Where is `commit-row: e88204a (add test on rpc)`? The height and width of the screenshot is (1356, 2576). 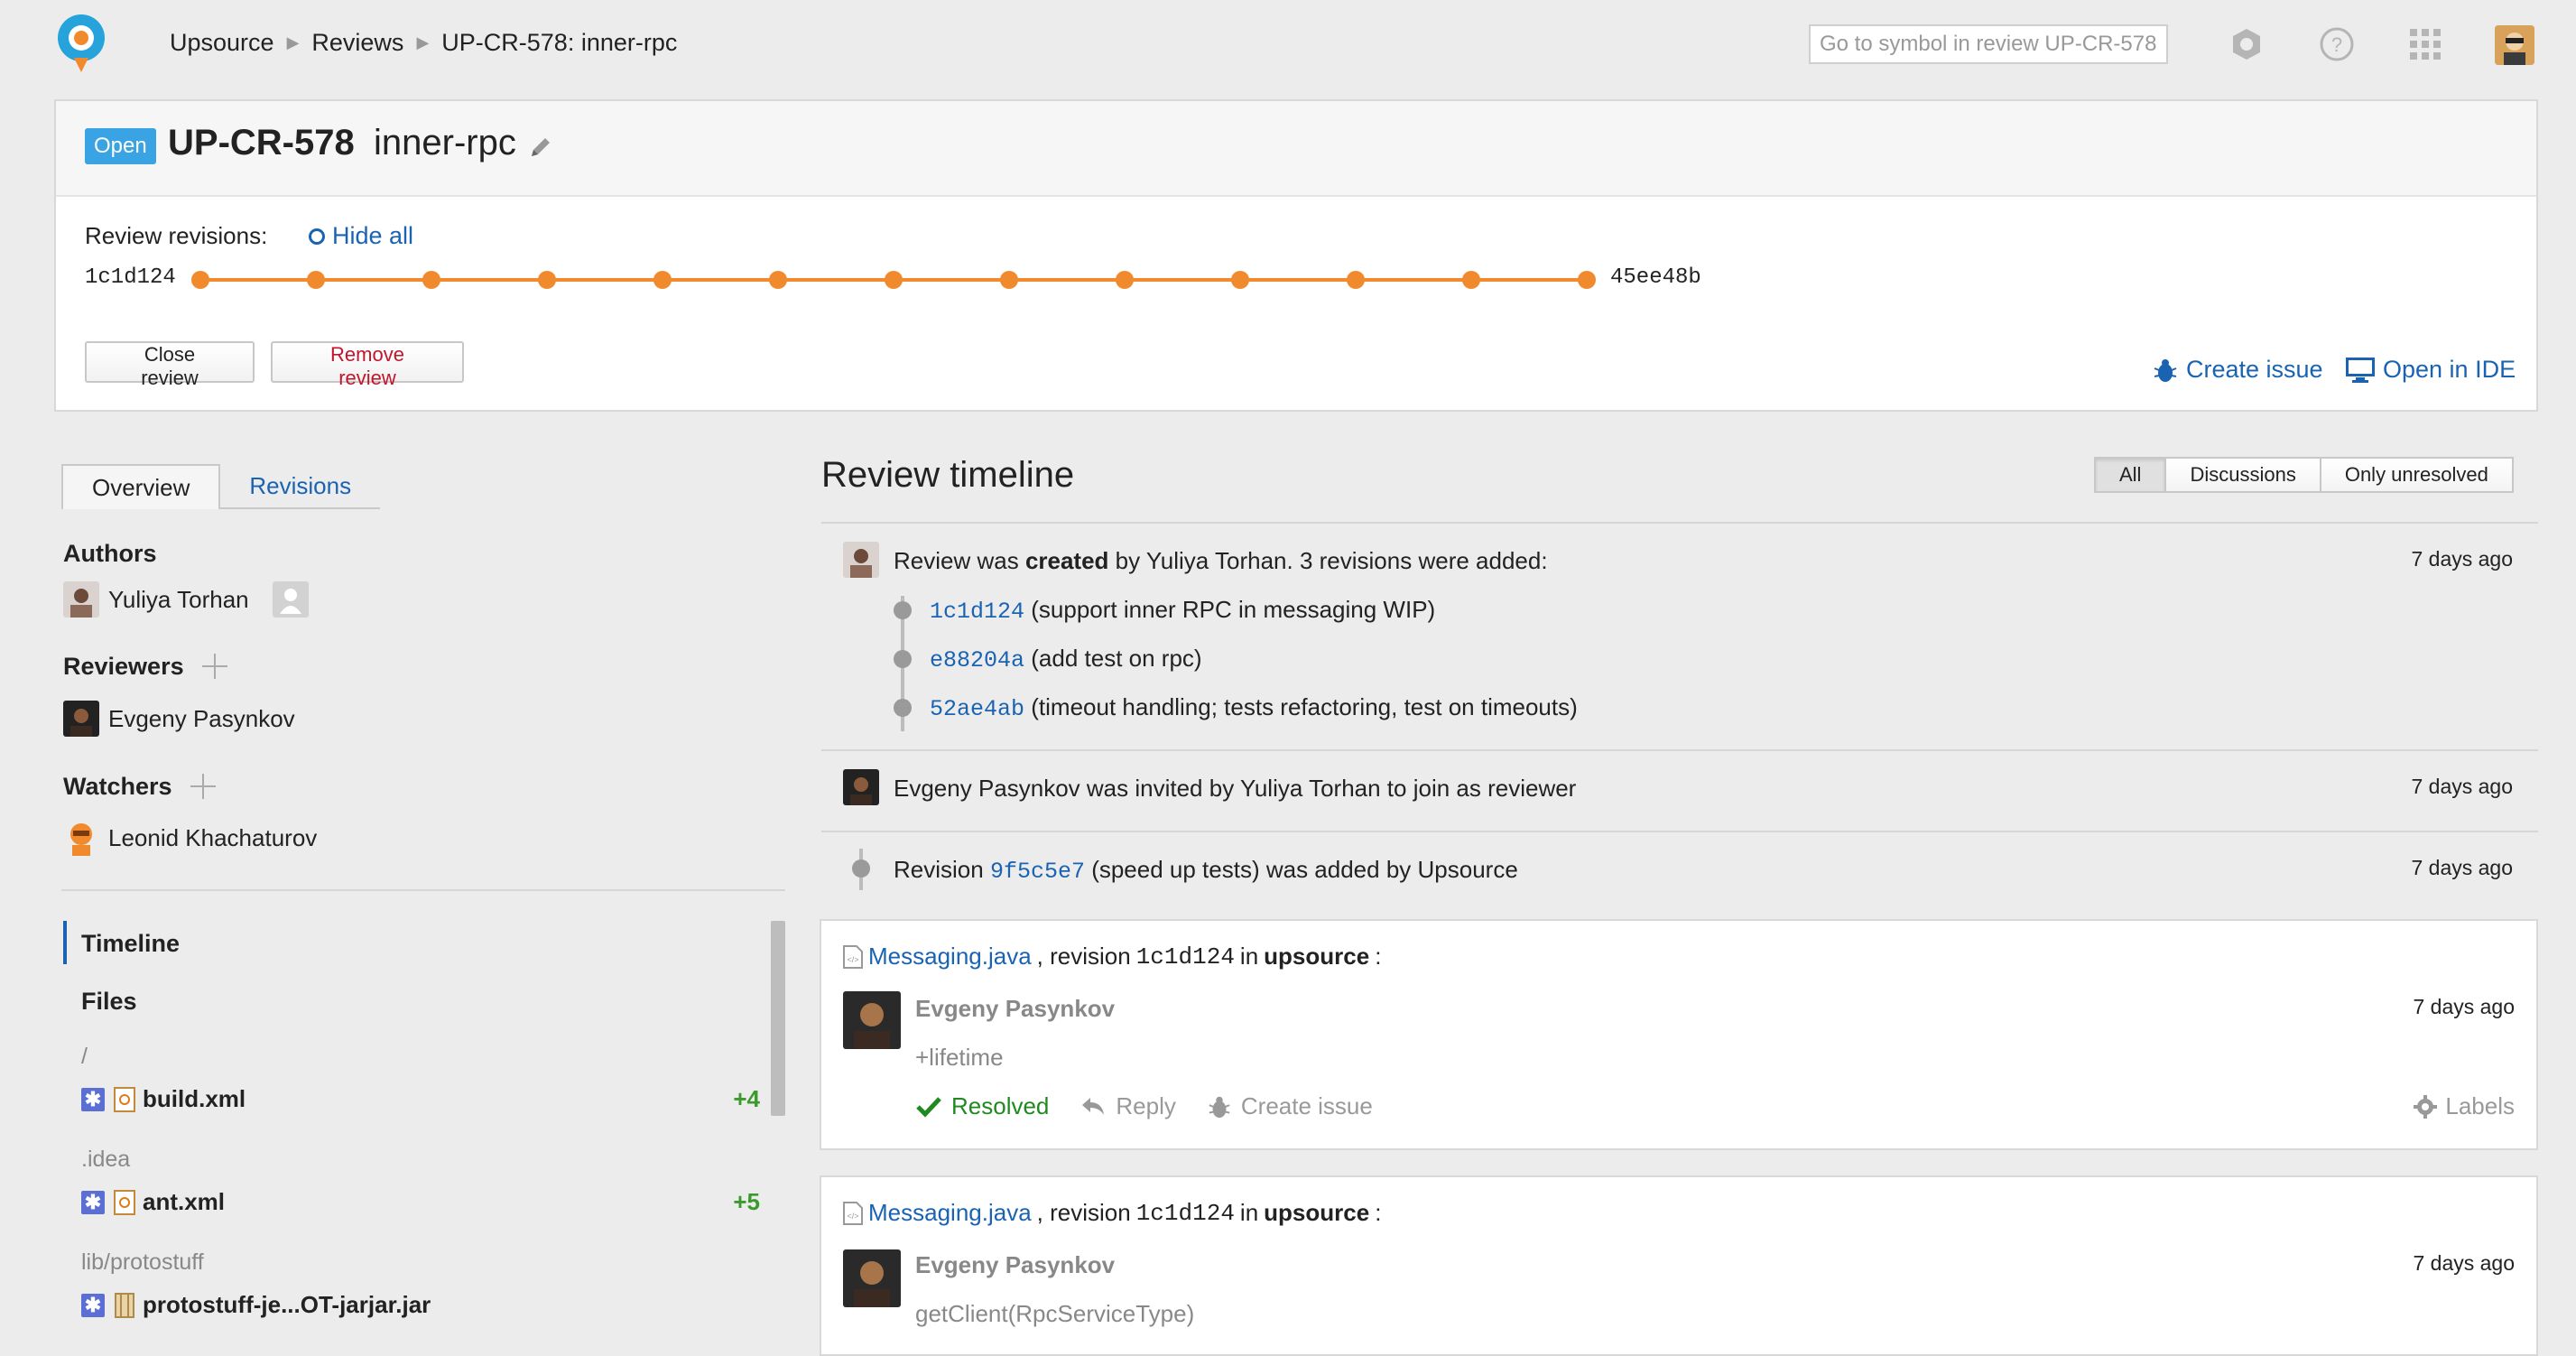
commit-row: e88204a (add test on rpc) is located at coordinates (1066, 659).